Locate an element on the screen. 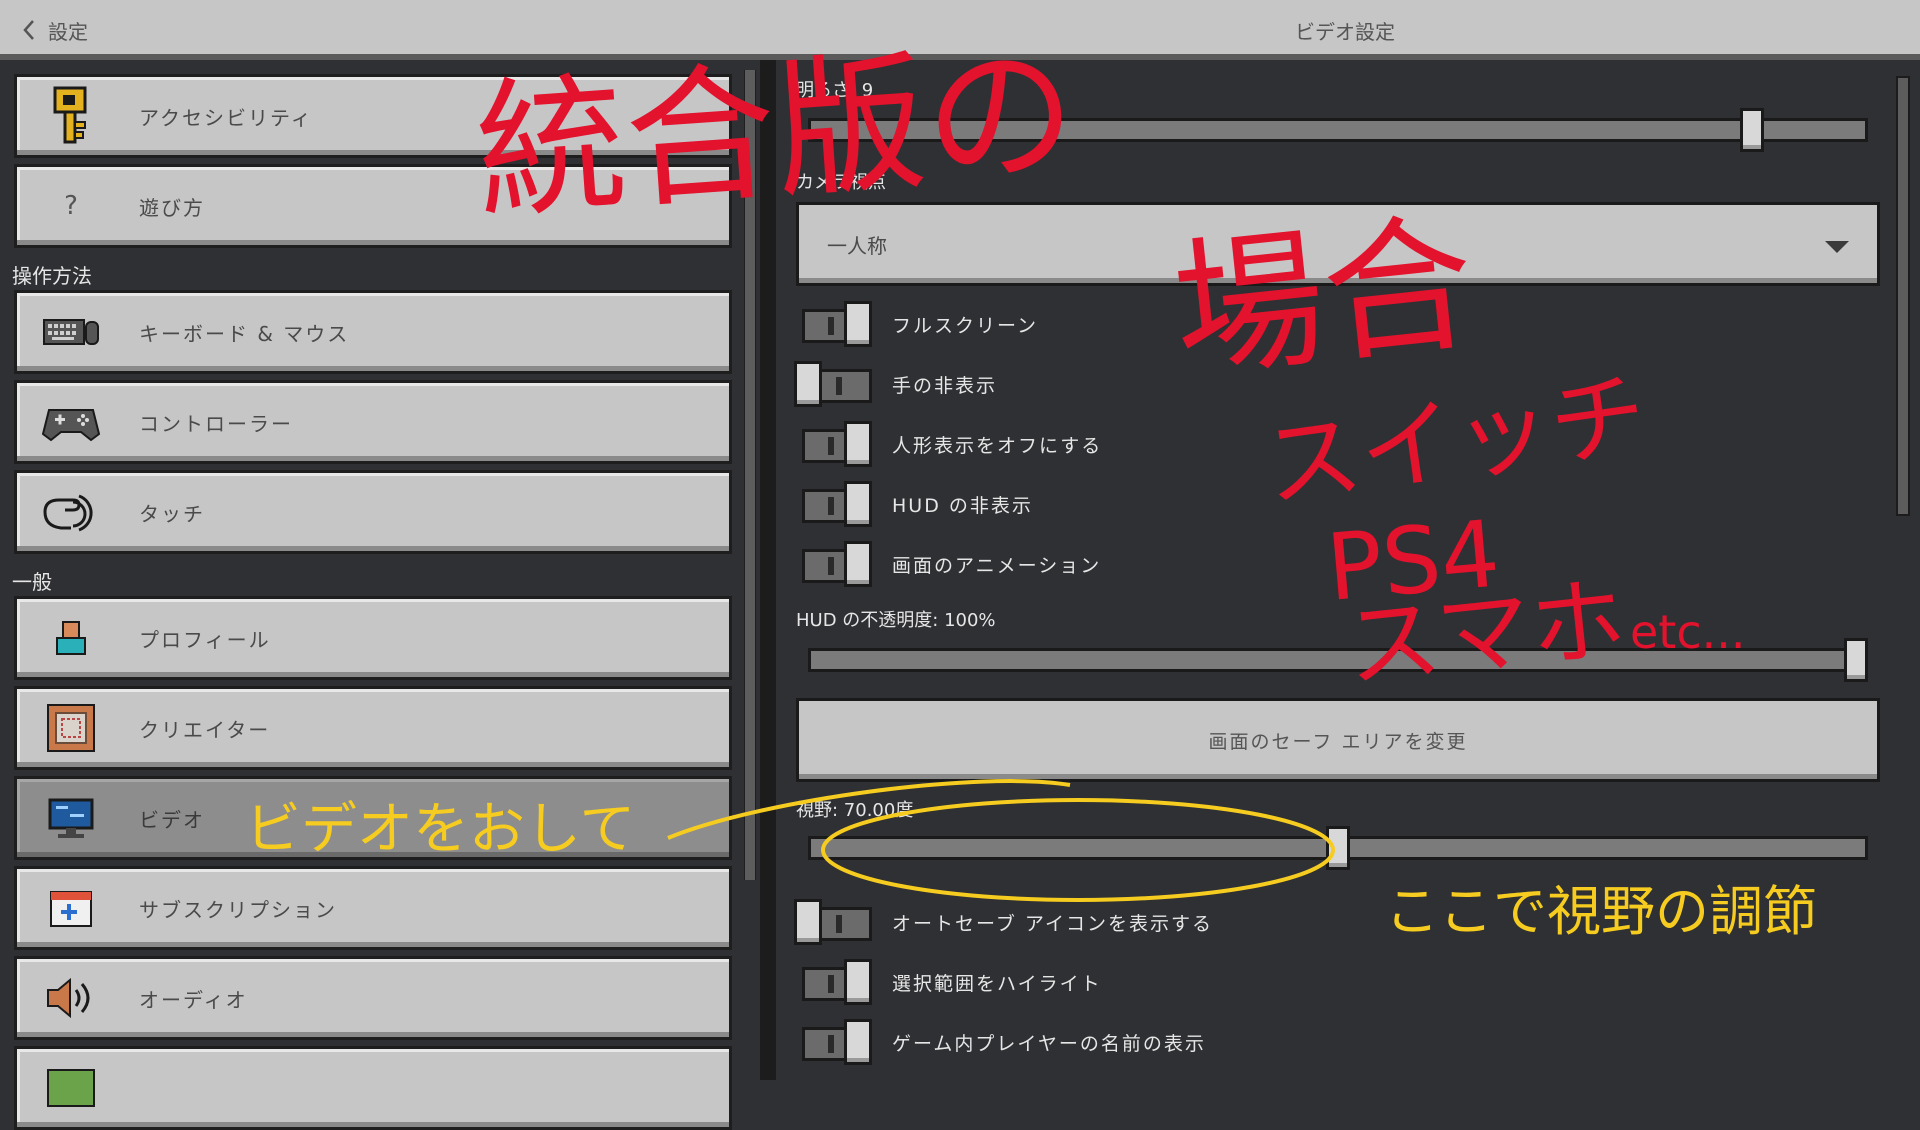 This screenshot has height=1130, width=1920. brightness-slider-handle is located at coordinates (1752, 130).